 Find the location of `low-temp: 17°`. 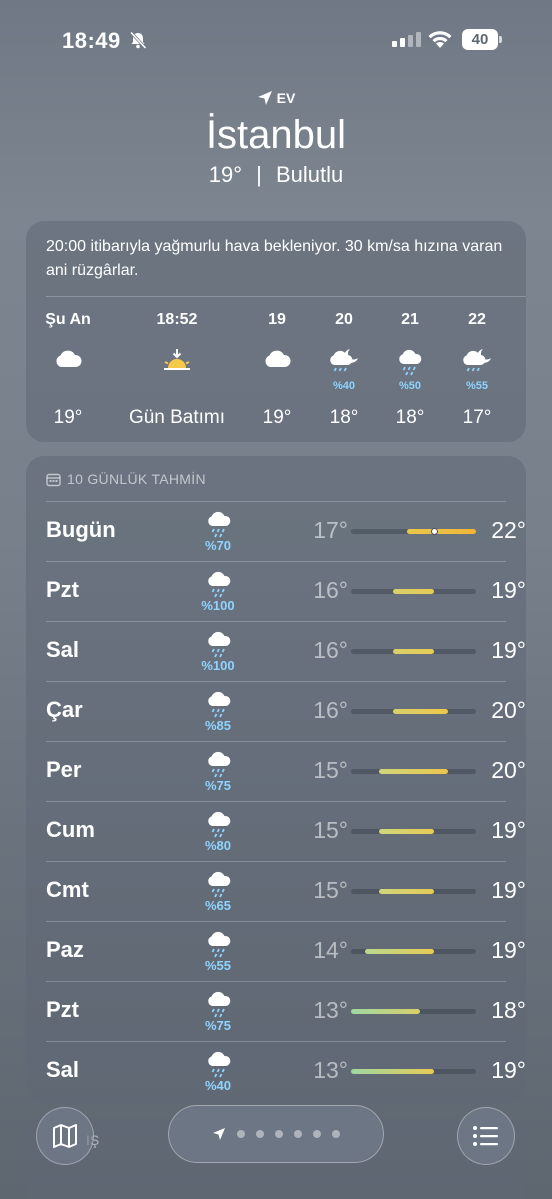

low-temp: 17° is located at coordinates (330, 530).